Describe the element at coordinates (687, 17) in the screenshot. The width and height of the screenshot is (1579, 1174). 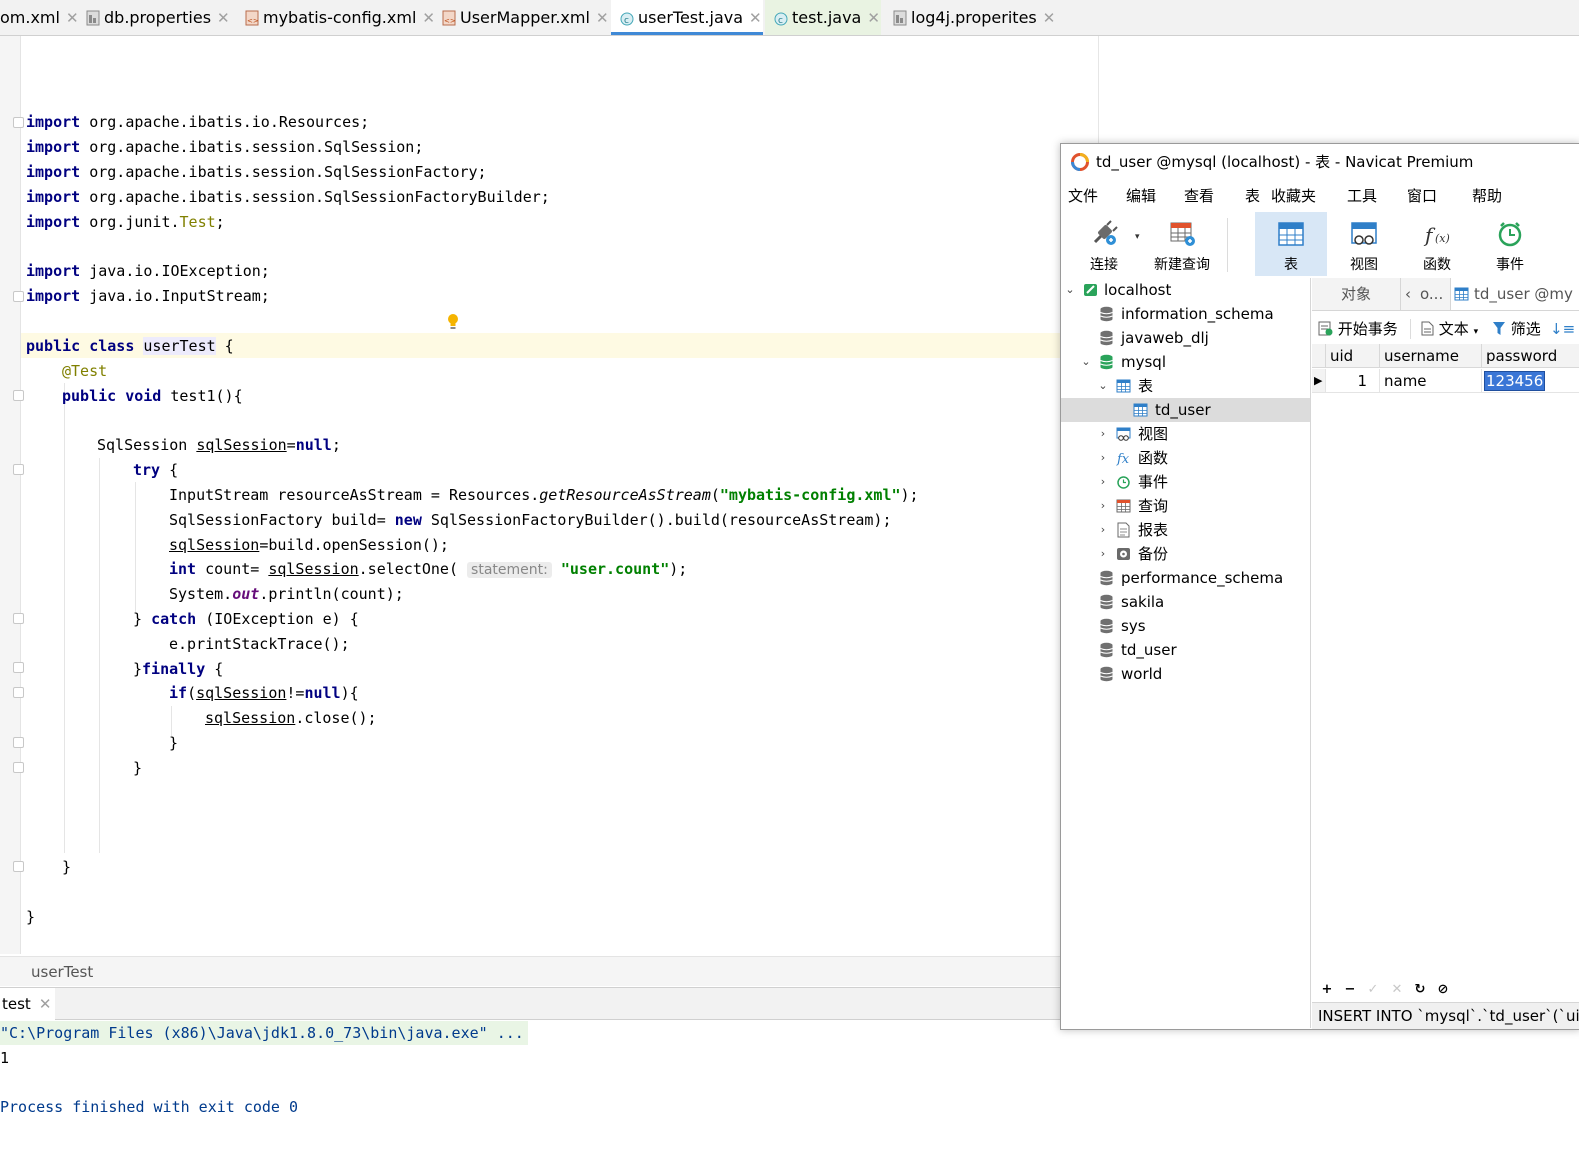
I see `tab-usertest-java: c userTest.java ✕` at that location.